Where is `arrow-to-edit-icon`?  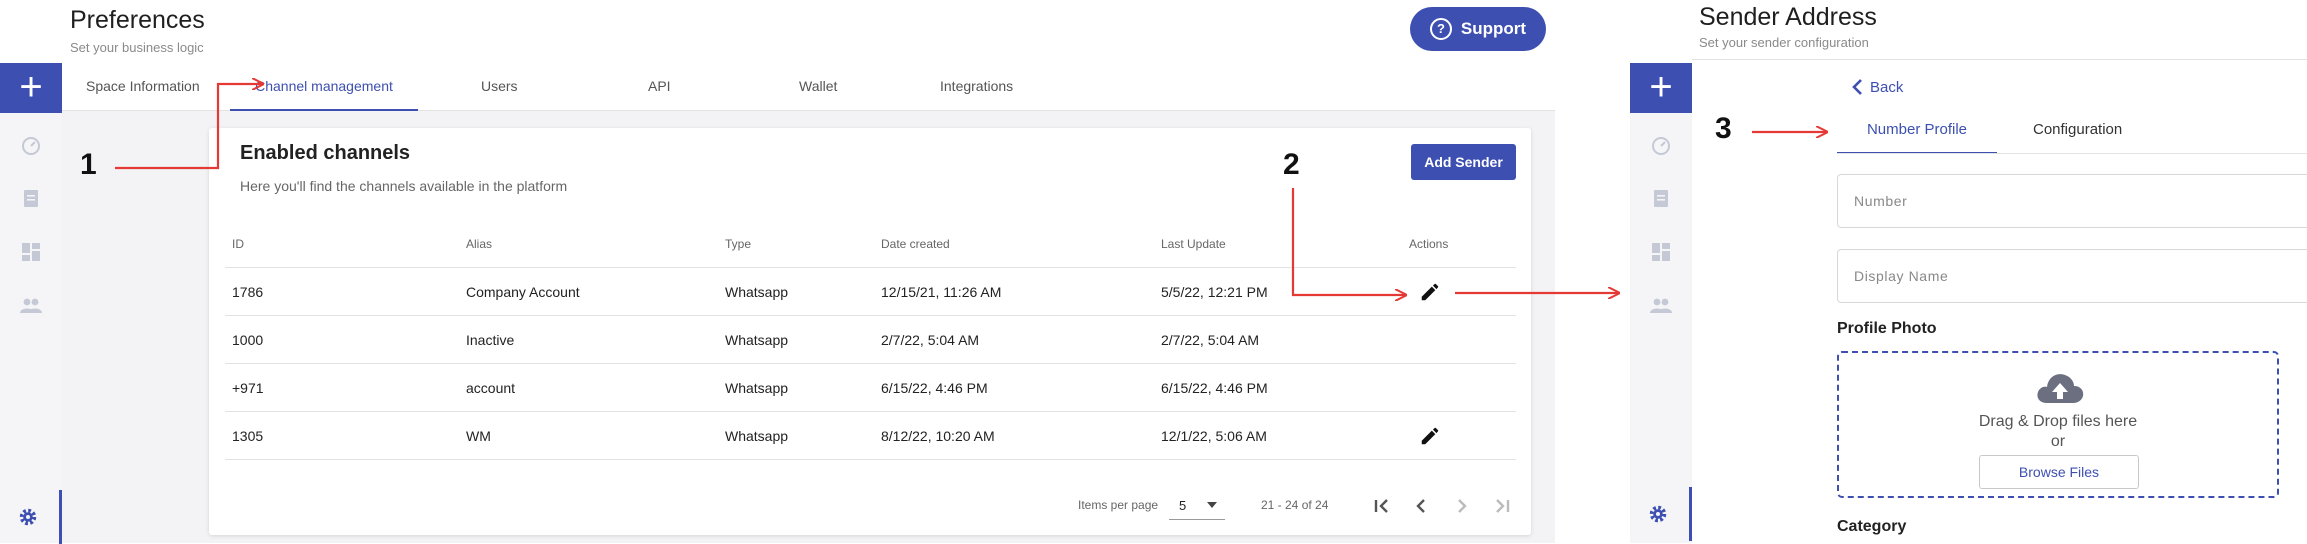
arrow-to-edit-icon is located at coordinates (1348, 241).